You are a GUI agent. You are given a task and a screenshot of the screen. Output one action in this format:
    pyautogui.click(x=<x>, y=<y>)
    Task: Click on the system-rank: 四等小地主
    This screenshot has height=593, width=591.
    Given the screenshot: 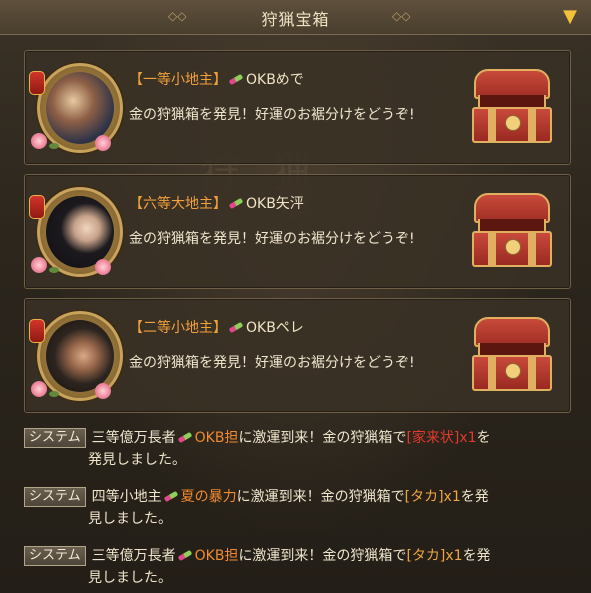 What is the action you would take?
    pyautogui.click(x=126, y=497)
    